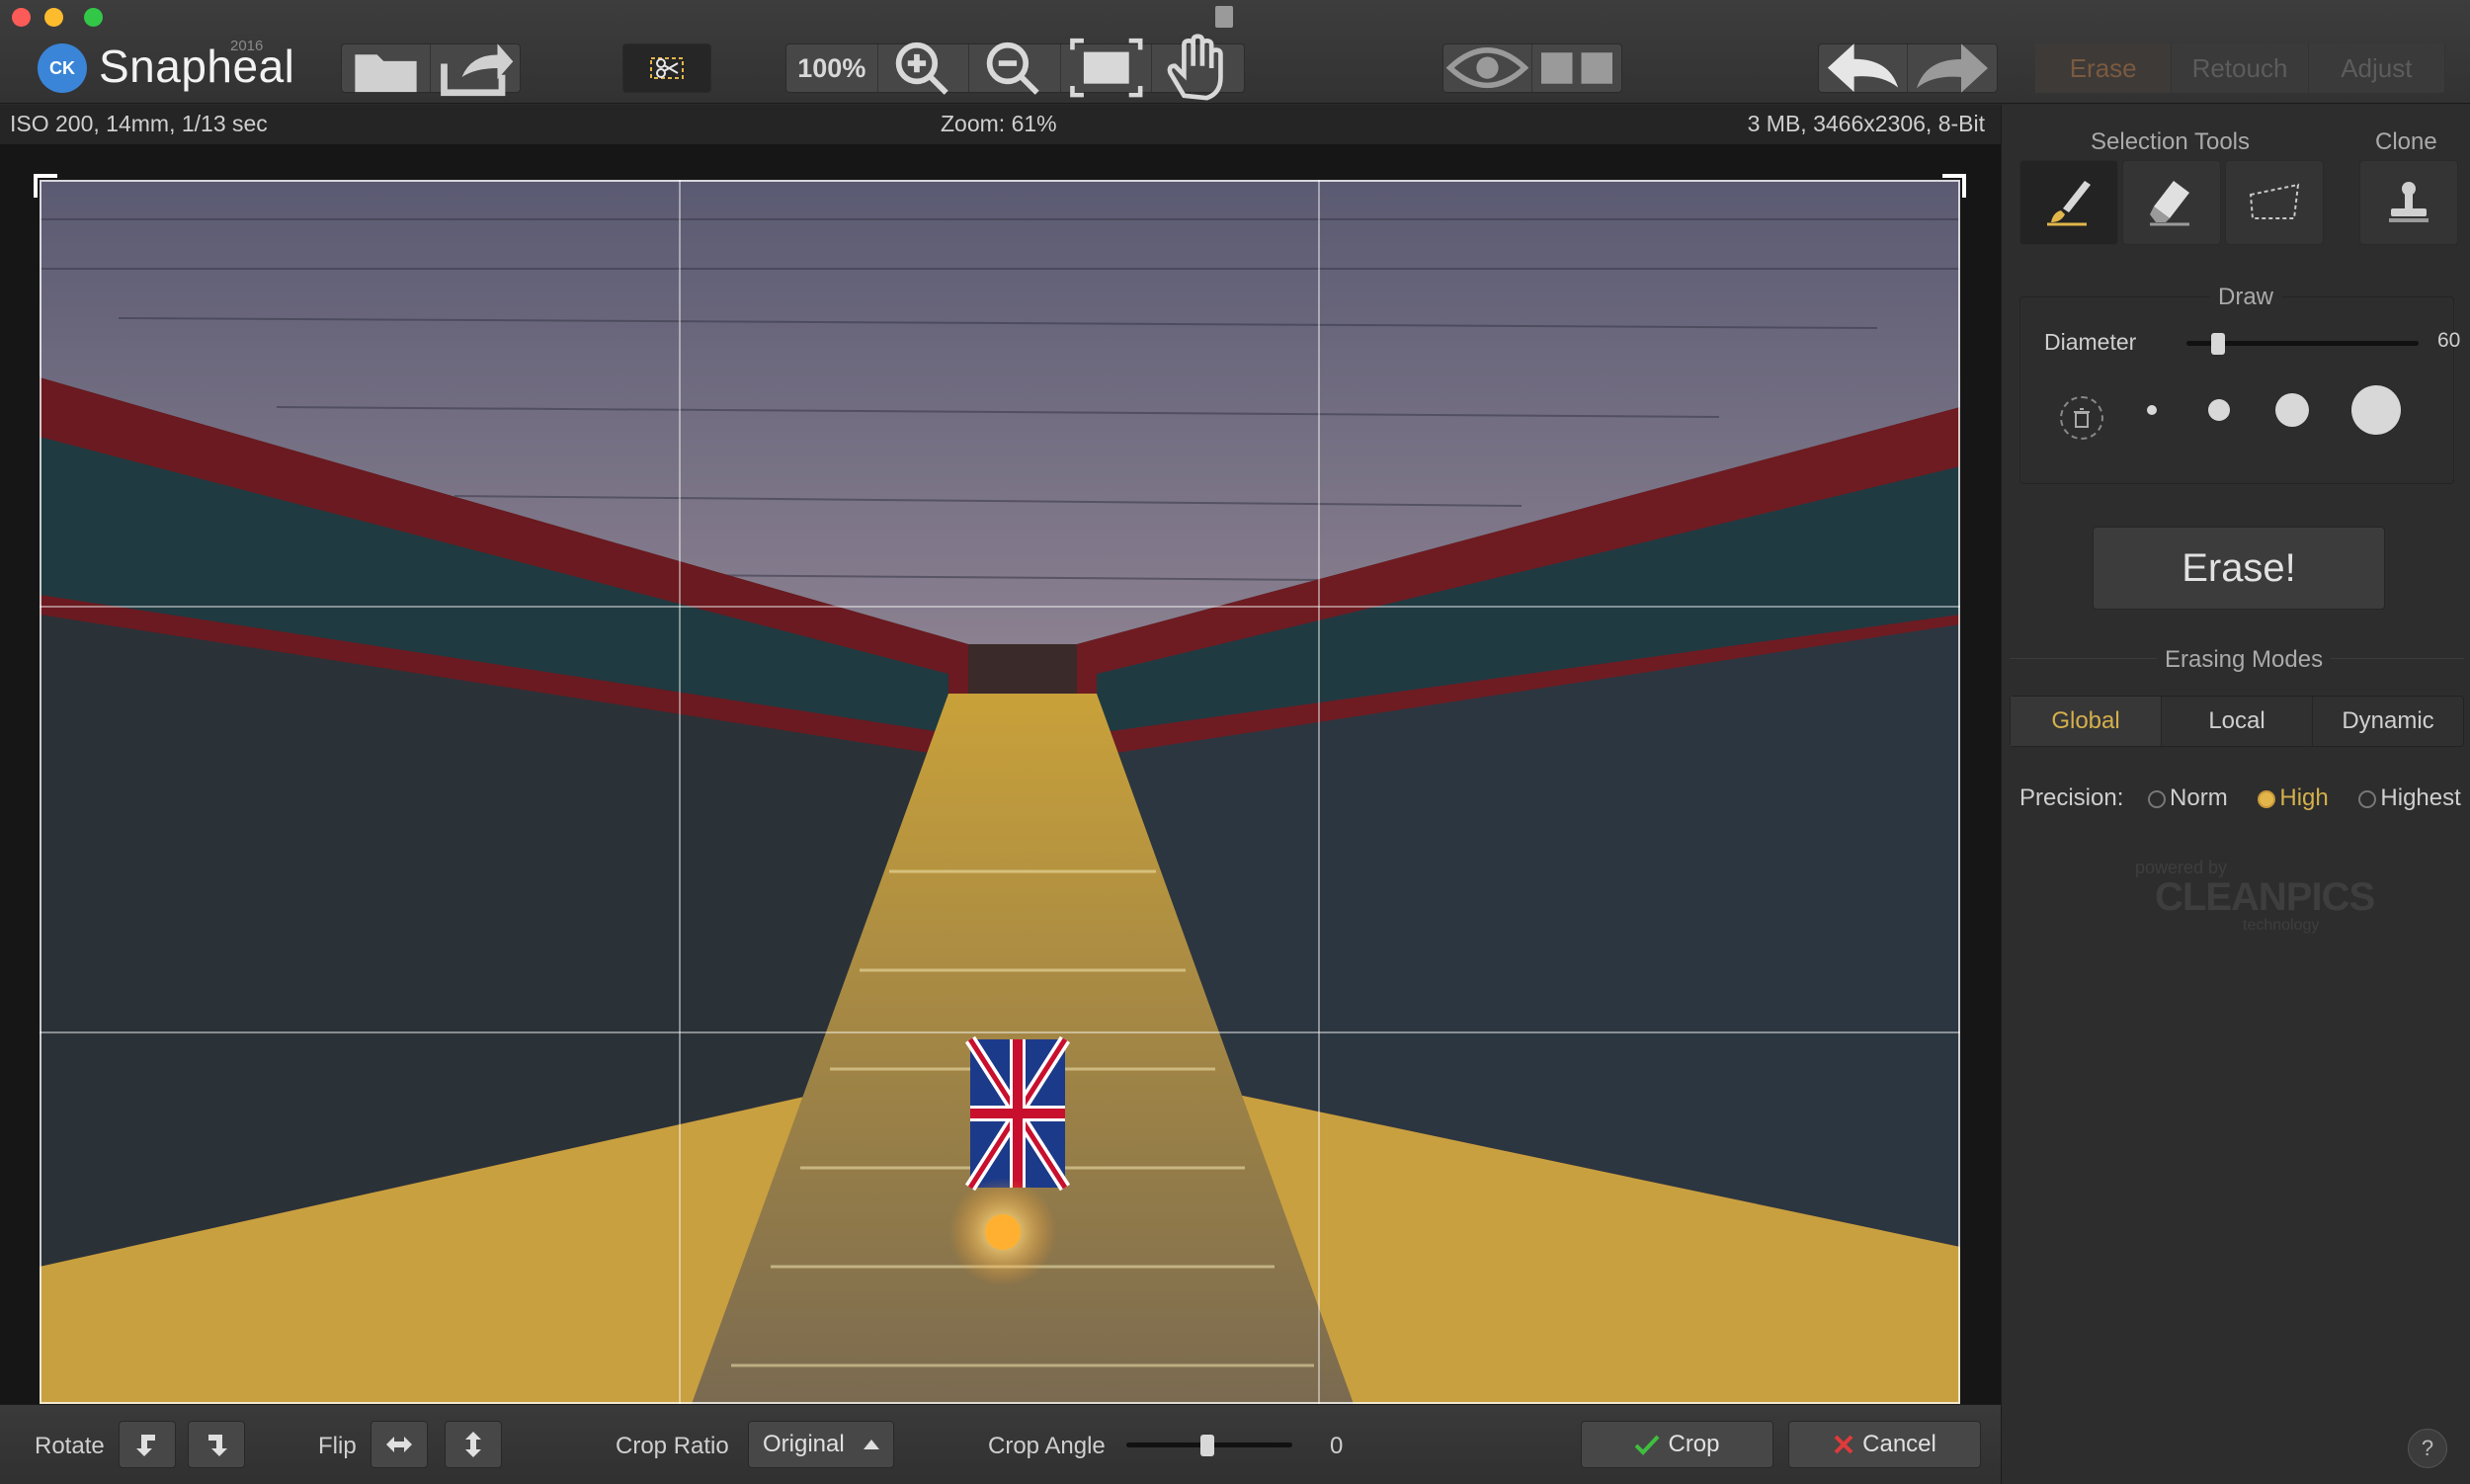 The width and height of the screenshot is (2470, 1484). Describe the element at coordinates (1694, 1444) in the screenshot. I see `crop-button-label: Crop` at that location.